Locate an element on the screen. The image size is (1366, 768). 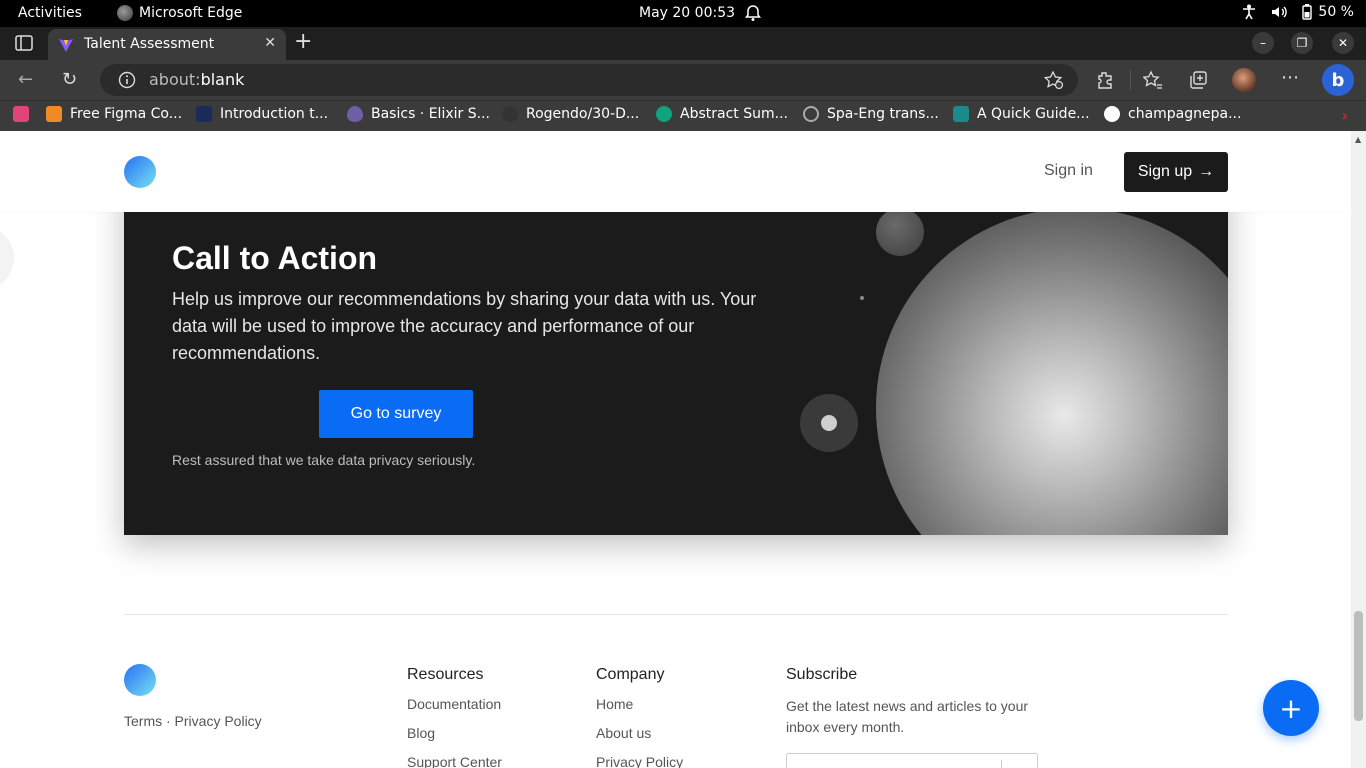
volume-icon is located at coordinates (1280, 12).